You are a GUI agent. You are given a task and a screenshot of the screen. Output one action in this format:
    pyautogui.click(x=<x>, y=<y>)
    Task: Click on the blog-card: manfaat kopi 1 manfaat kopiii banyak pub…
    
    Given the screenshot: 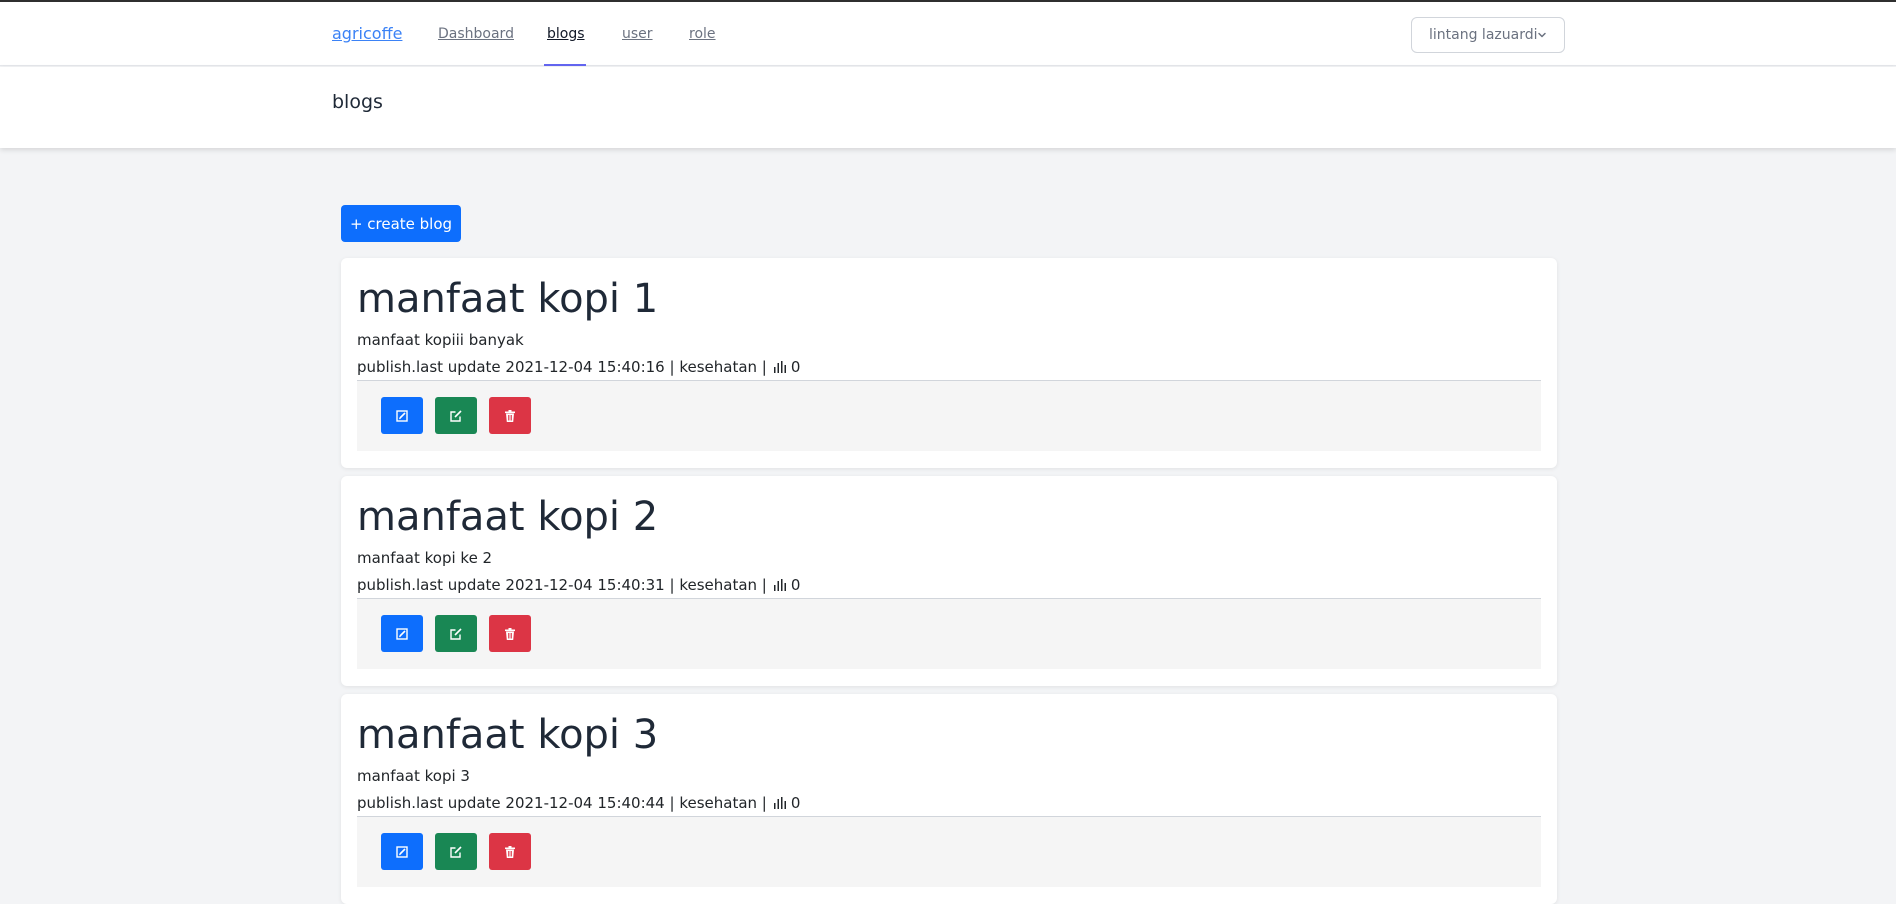 What is the action you would take?
    pyautogui.click(x=949, y=363)
    